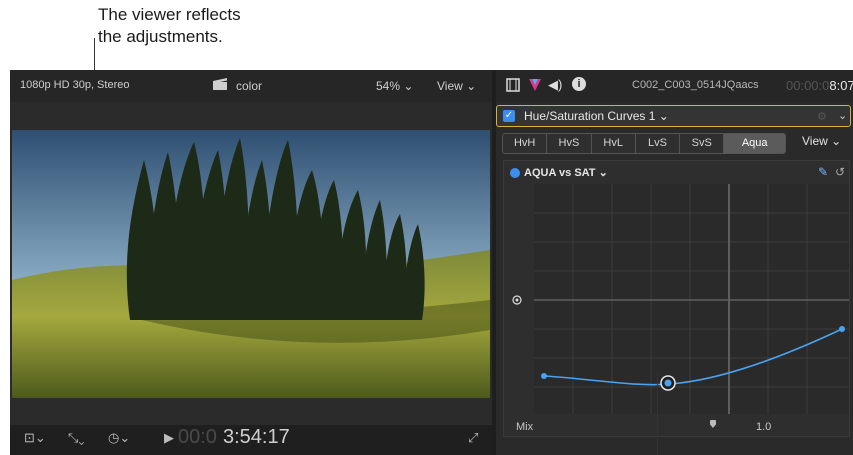 The height and width of the screenshot is (455, 853). I want to click on retime-menu-icon: ◷⌄, so click(119, 438).